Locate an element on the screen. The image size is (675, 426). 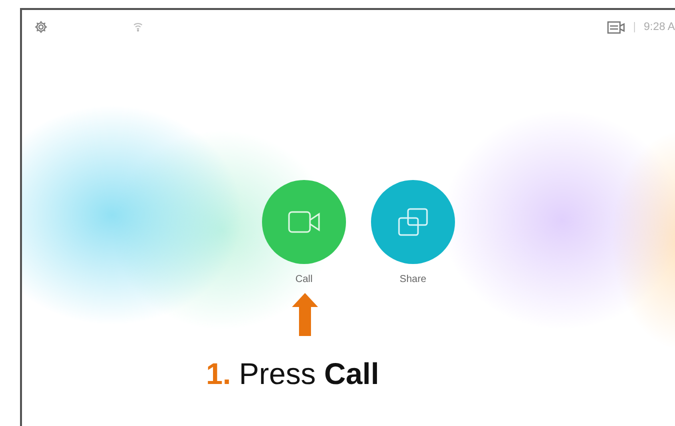
wifi-icon is located at coordinates (138, 27).